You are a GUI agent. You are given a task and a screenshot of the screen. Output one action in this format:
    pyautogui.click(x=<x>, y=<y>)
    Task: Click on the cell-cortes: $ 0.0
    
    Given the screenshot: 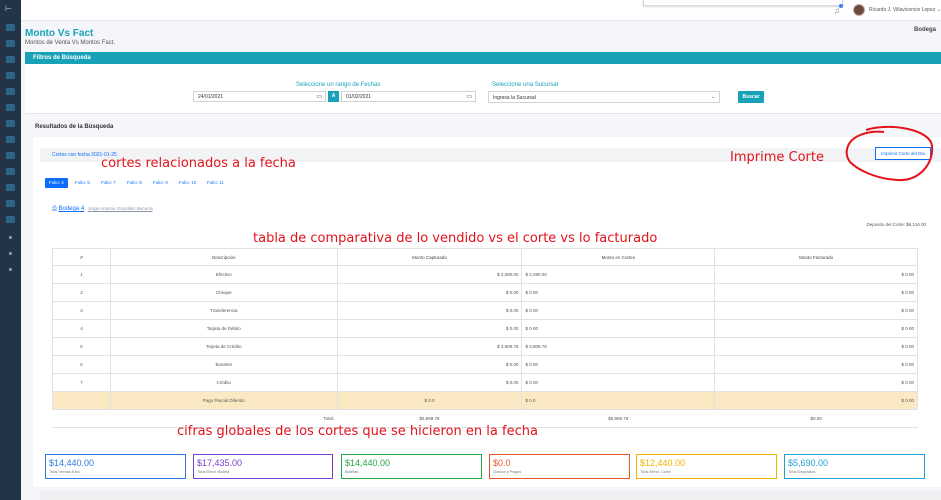 What is the action you would take?
    pyautogui.click(x=618, y=400)
    